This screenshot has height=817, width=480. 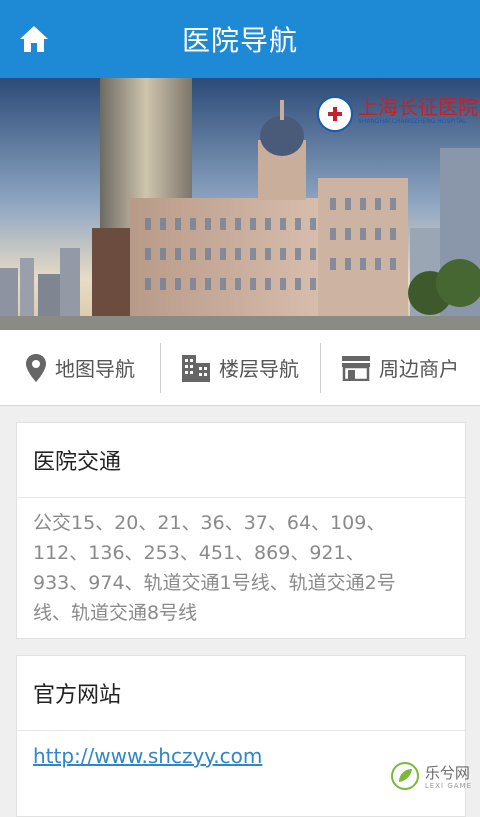 What do you see at coordinates (447, 772) in the screenshot?
I see `watermark-text: 乐兮网` at bounding box center [447, 772].